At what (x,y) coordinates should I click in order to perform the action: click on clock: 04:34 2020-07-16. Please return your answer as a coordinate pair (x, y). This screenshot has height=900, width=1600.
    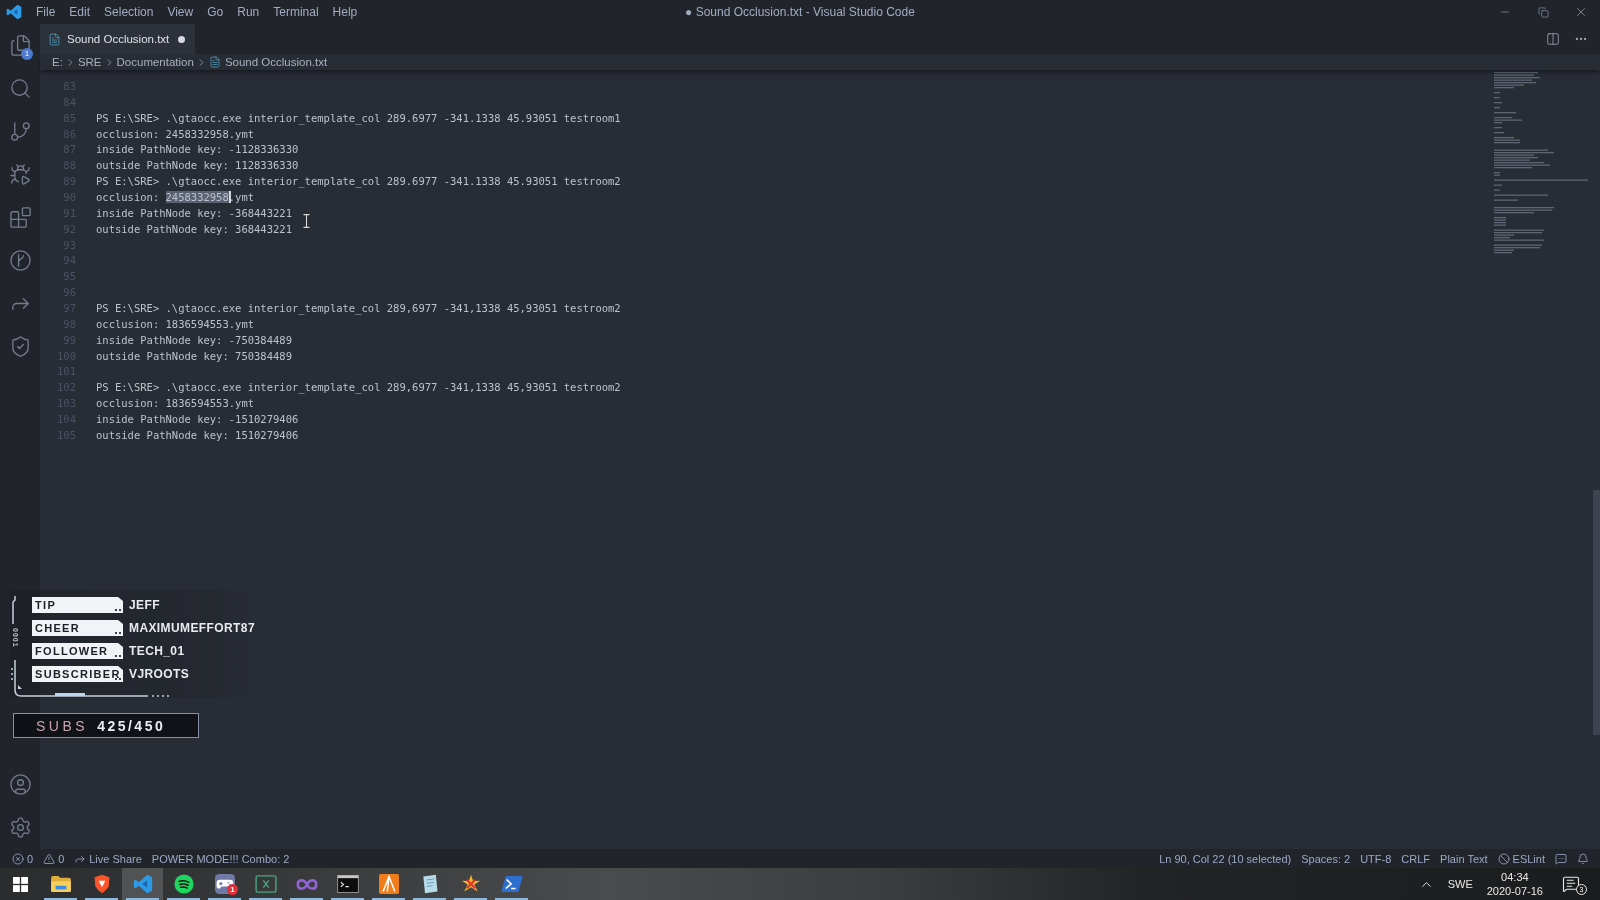
    Looking at the image, I should click on (1514, 884).